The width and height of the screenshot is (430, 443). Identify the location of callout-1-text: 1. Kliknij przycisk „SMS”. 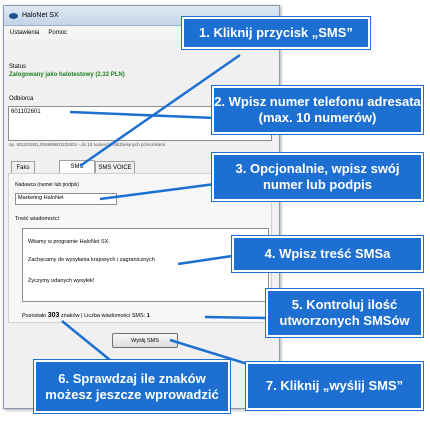
(276, 32).